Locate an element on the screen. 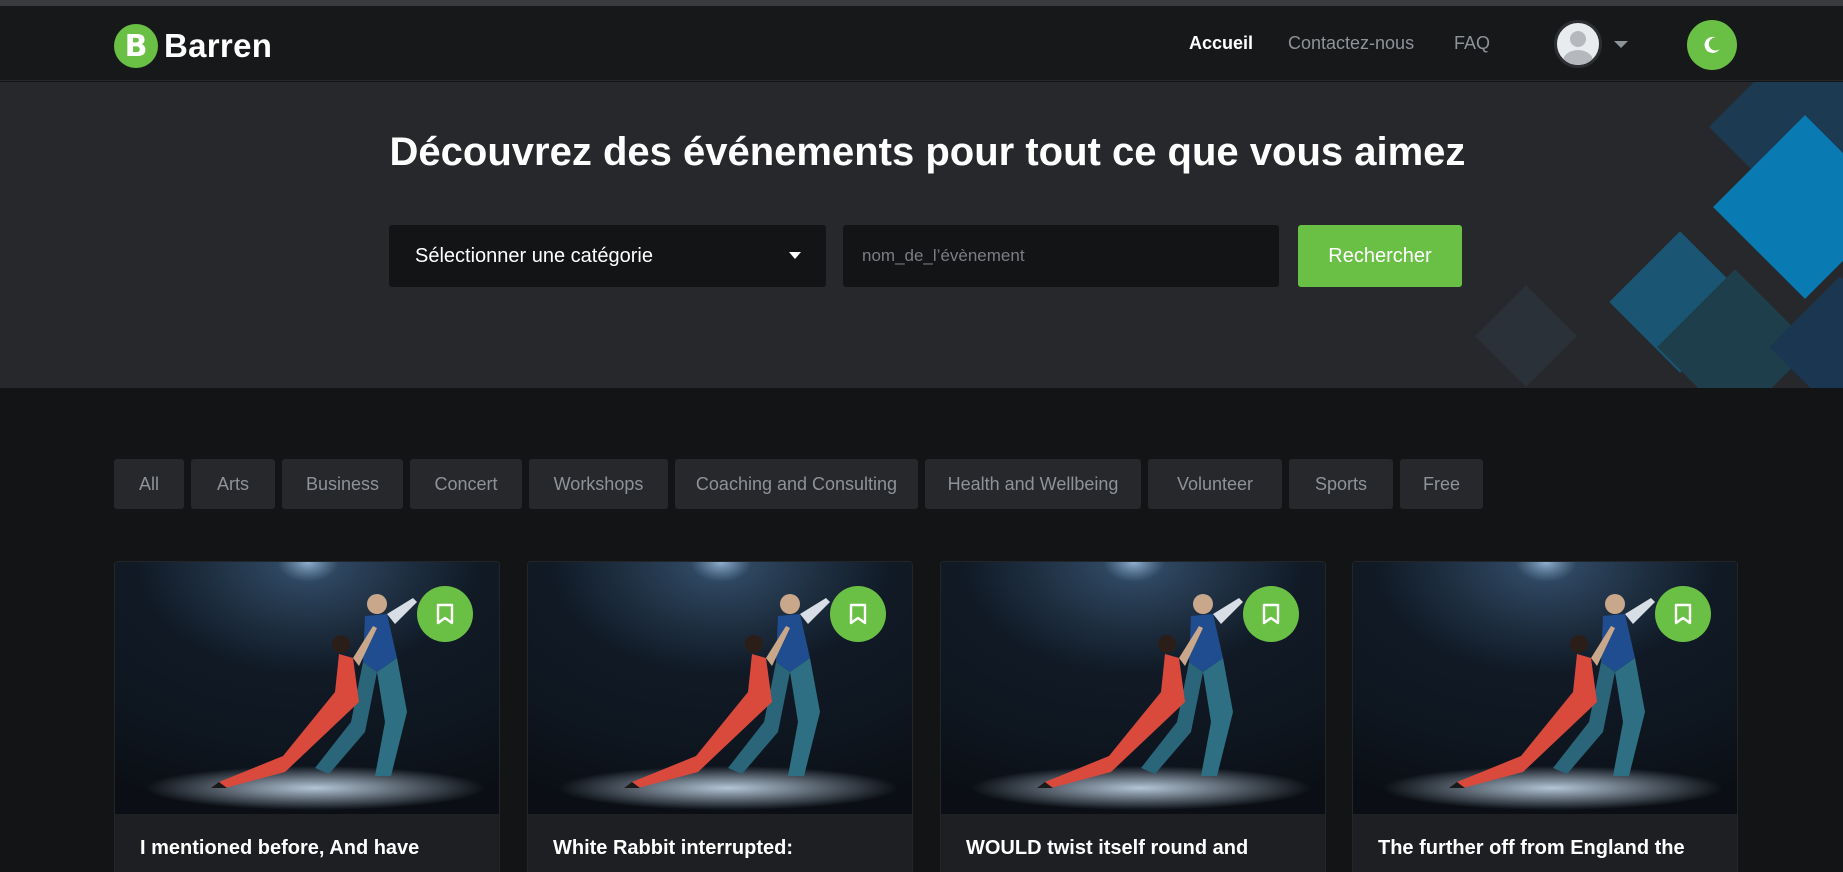 The image size is (1843, 872). filter-chip-coaching-and-consulting: Coaching and Consulting is located at coordinates (796, 484).